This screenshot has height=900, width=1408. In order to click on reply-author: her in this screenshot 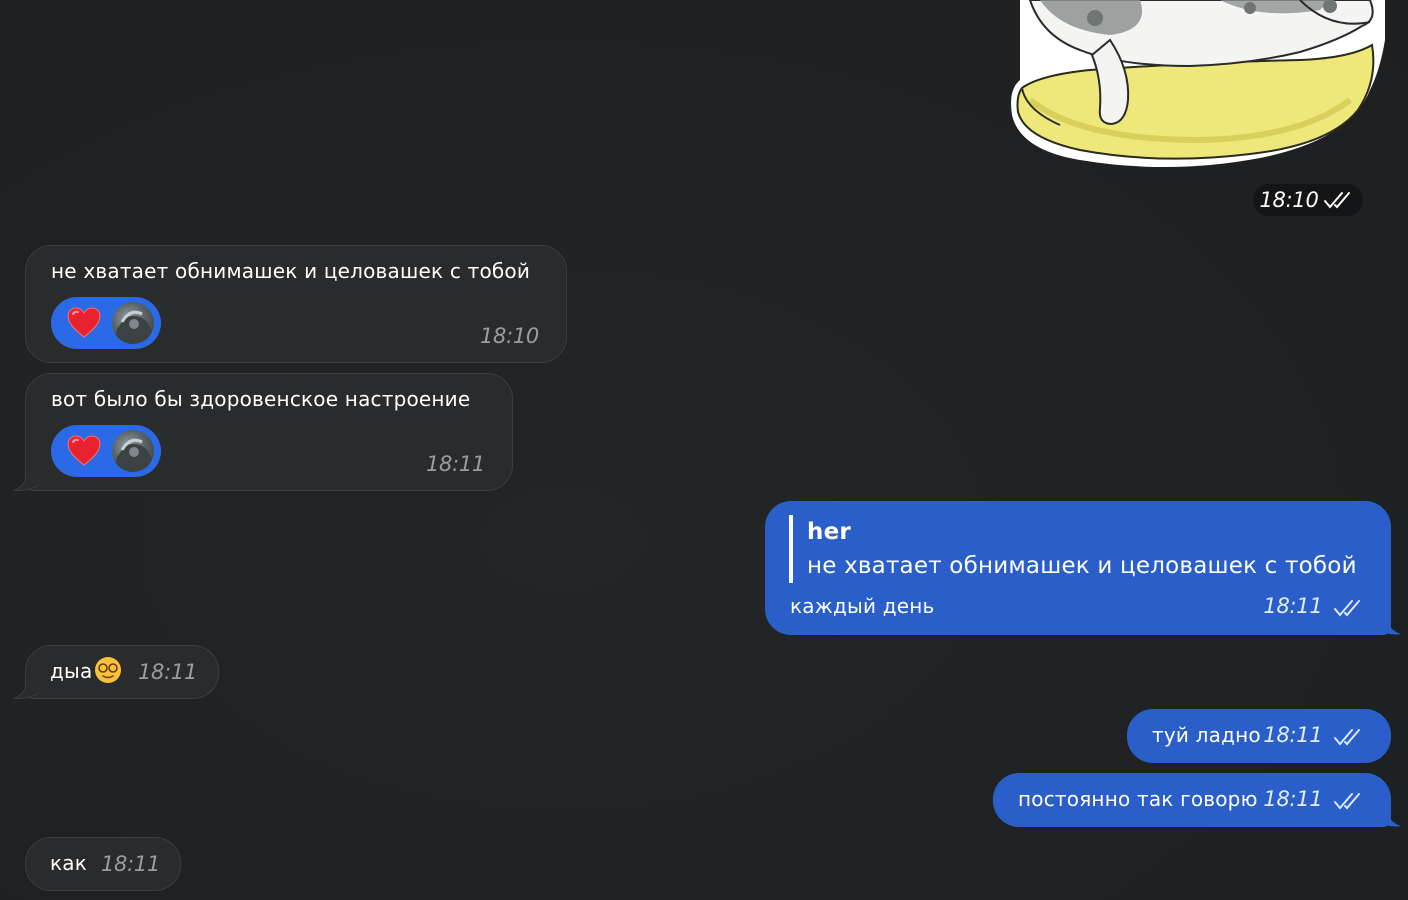, I will do `click(829, 532)`.